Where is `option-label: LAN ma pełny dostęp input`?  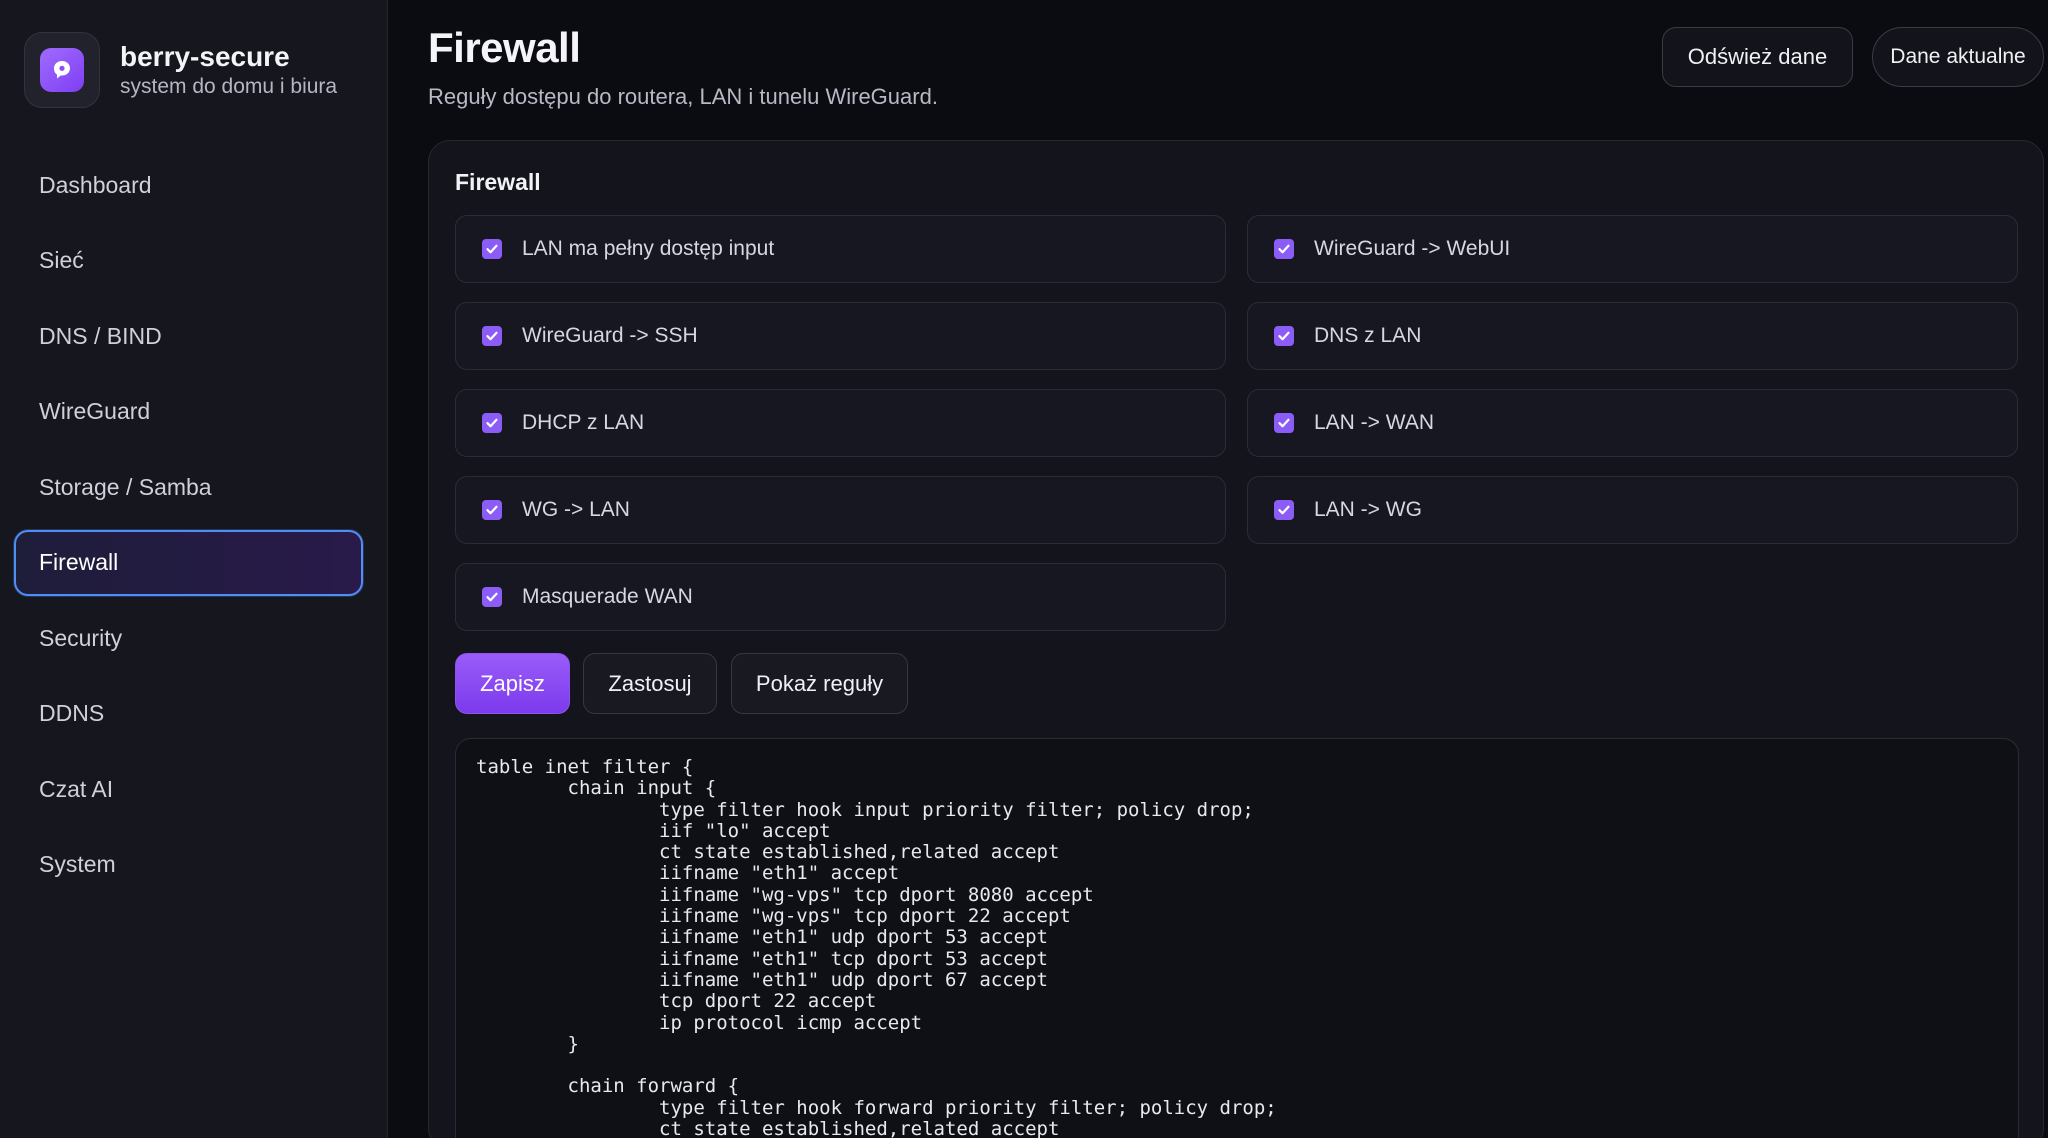
option-label: LAN ma pełny dostęp input is located at coordinates (648, 248).